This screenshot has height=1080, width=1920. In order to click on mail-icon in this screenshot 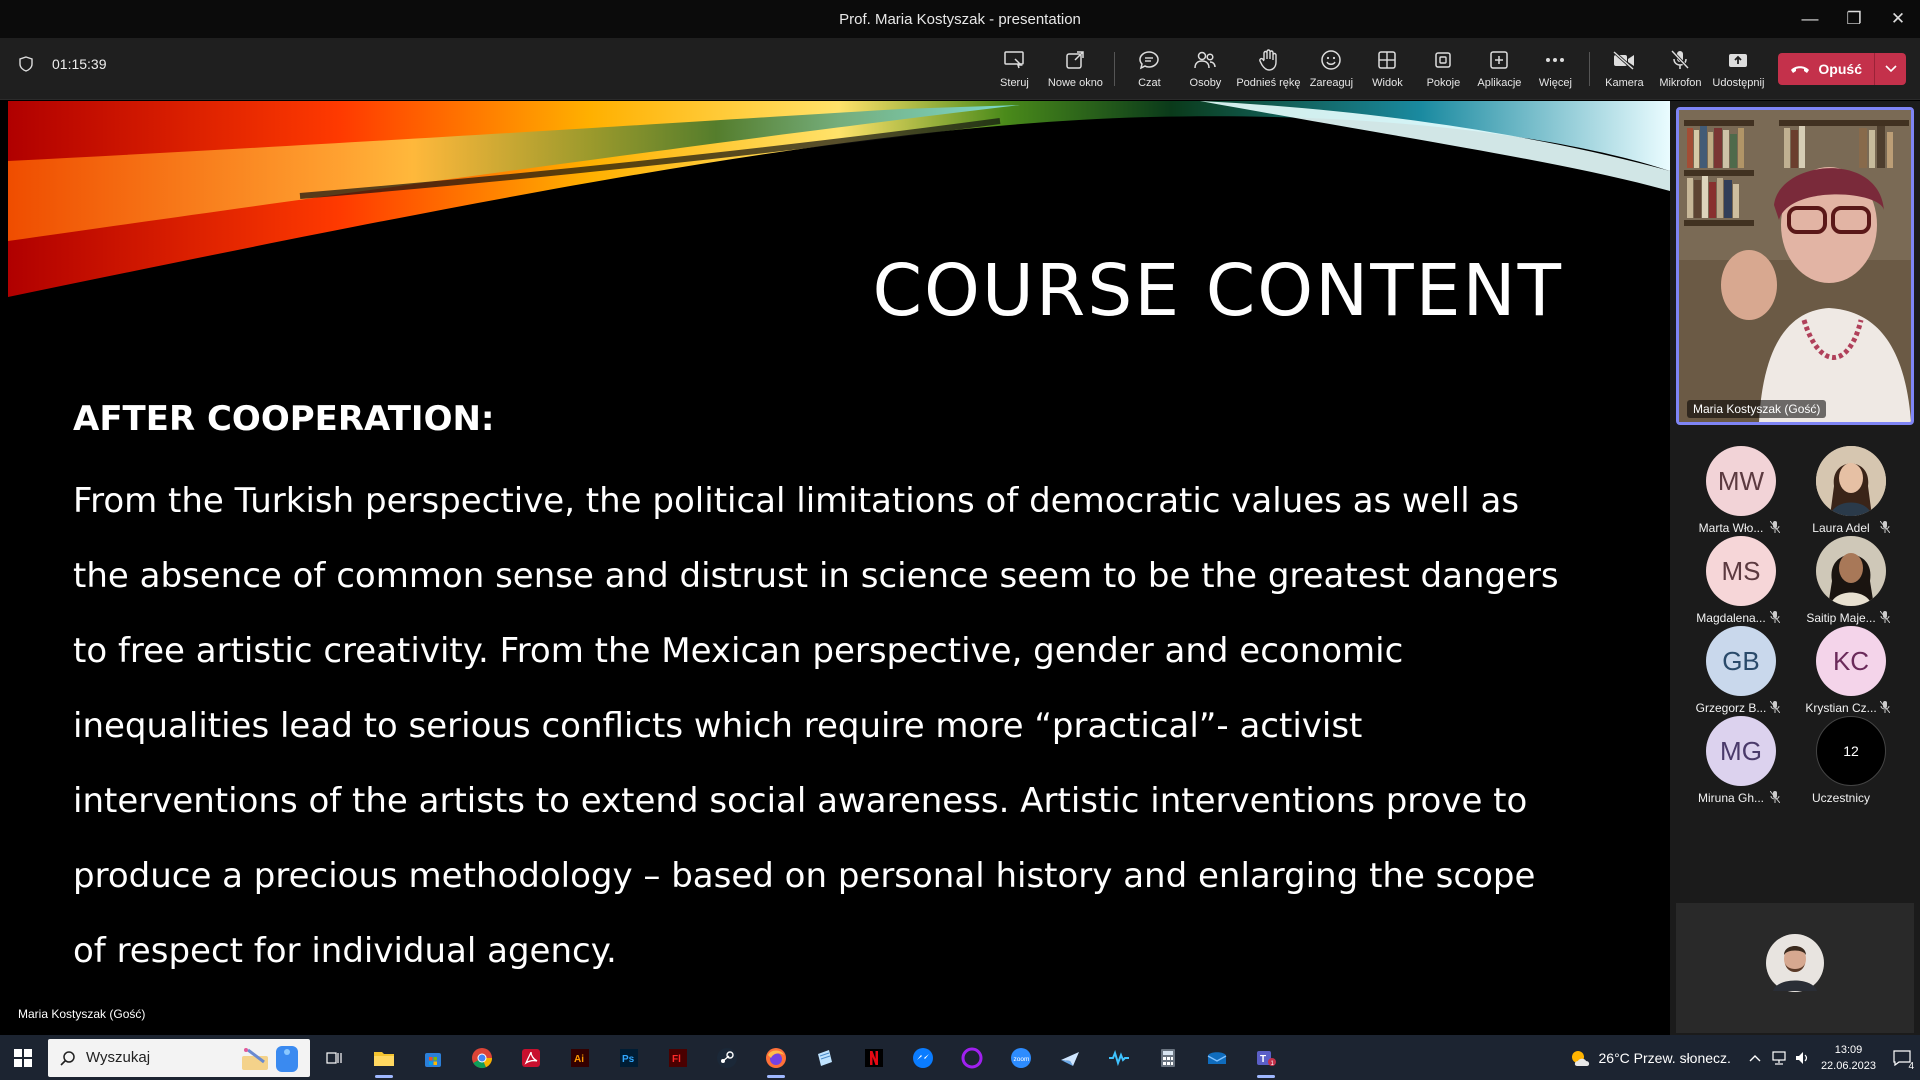, I will do `click(1216, 1057)`.